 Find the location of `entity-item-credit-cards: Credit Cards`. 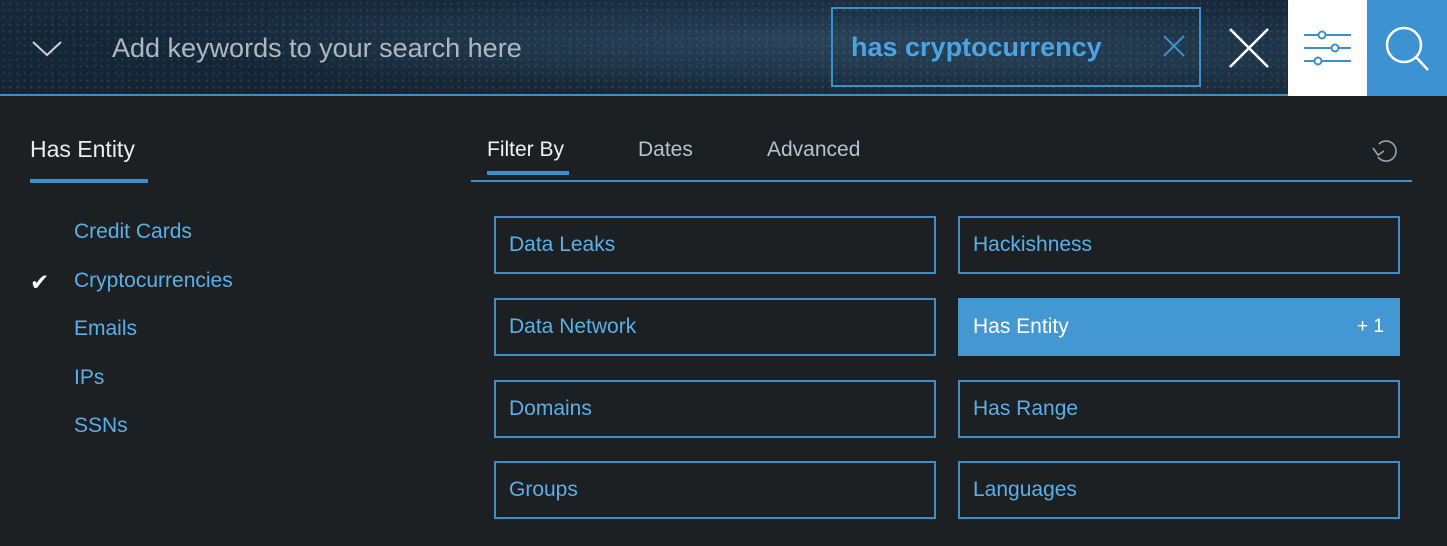

entity-item-credit-cards: Credit Cards is located at coordinates (131, 242).